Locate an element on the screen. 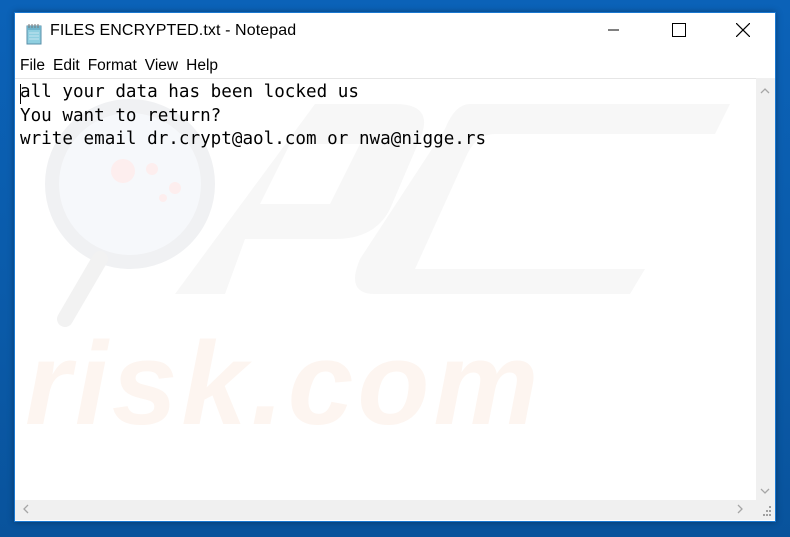 This screenshot has height=537, width=790. title-bar: FILES ENCRYPTED.txt - Notepad is located at coordinates (395, 33).